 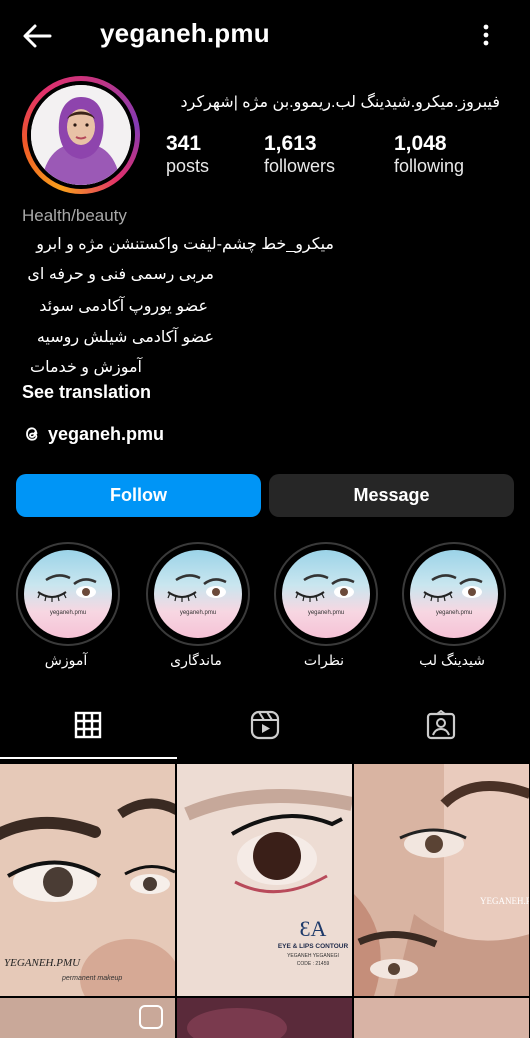 I want to click on avatar, so click(x=81, y=135).